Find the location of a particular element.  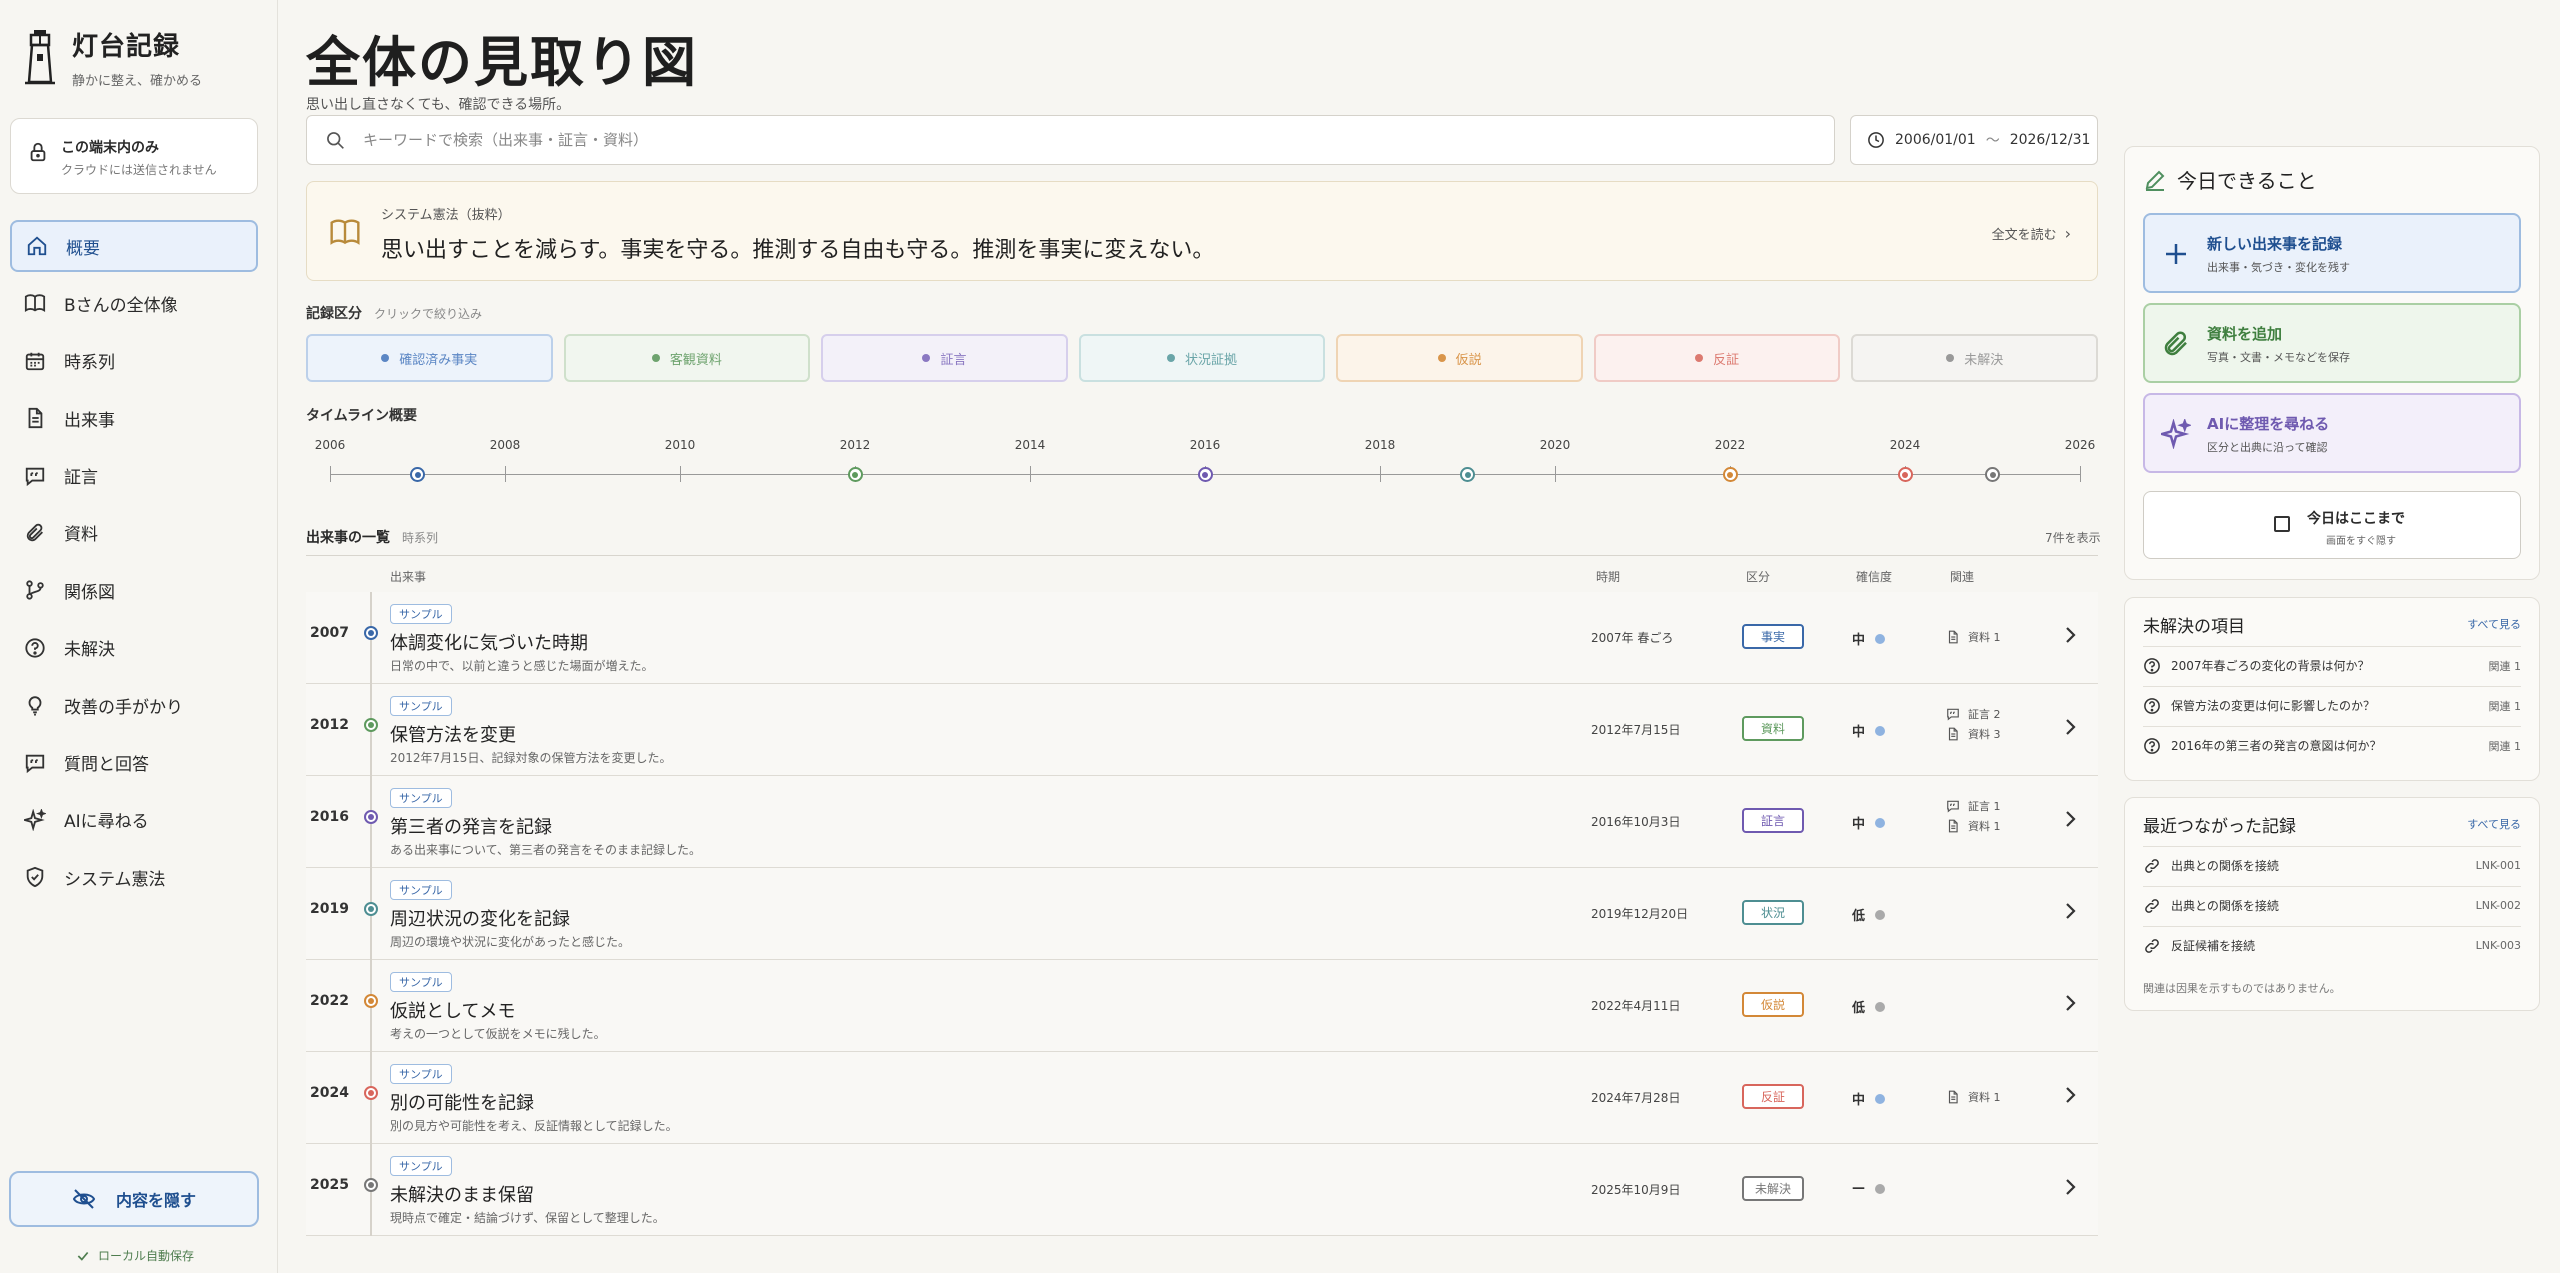

date-range-picker: 2006/01/01 〜 2026/12/31 is located at coordinates (1974, 140).